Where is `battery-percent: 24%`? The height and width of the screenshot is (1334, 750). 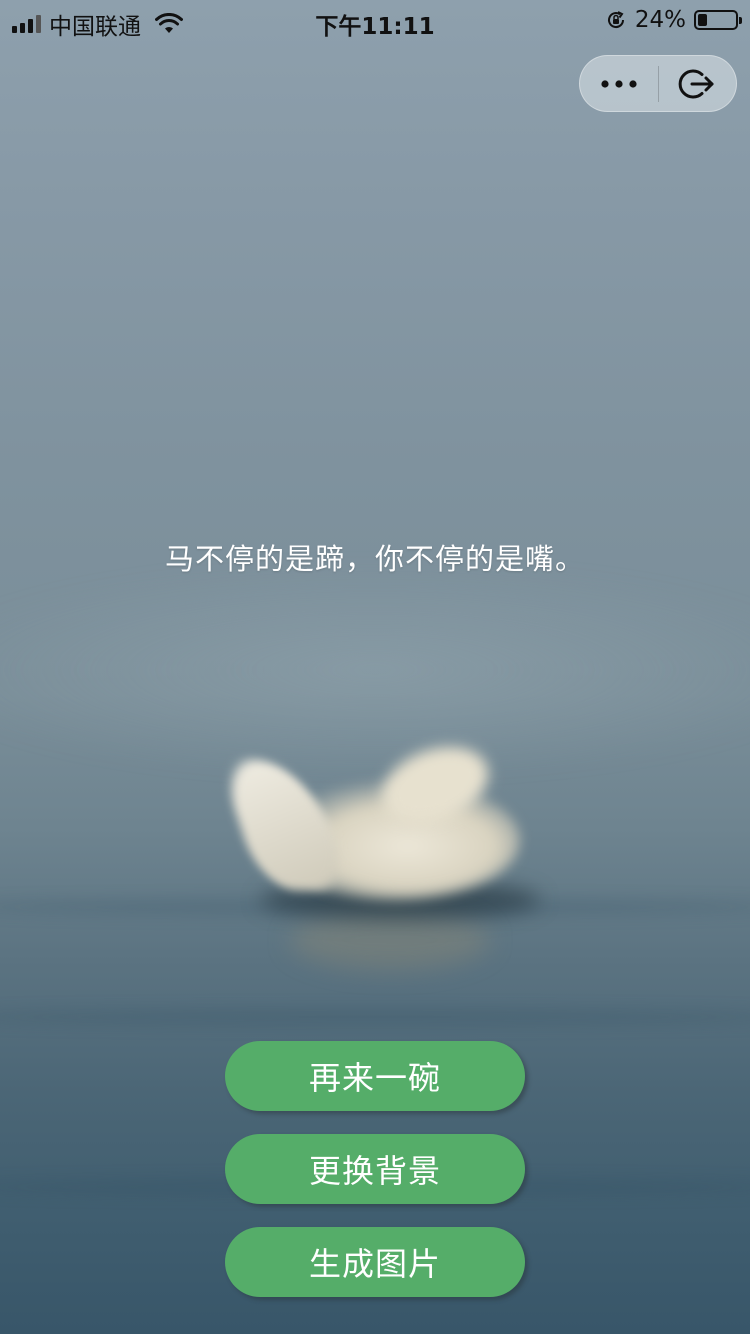
battery-percent: 24% is located at coordinates (660, 20).